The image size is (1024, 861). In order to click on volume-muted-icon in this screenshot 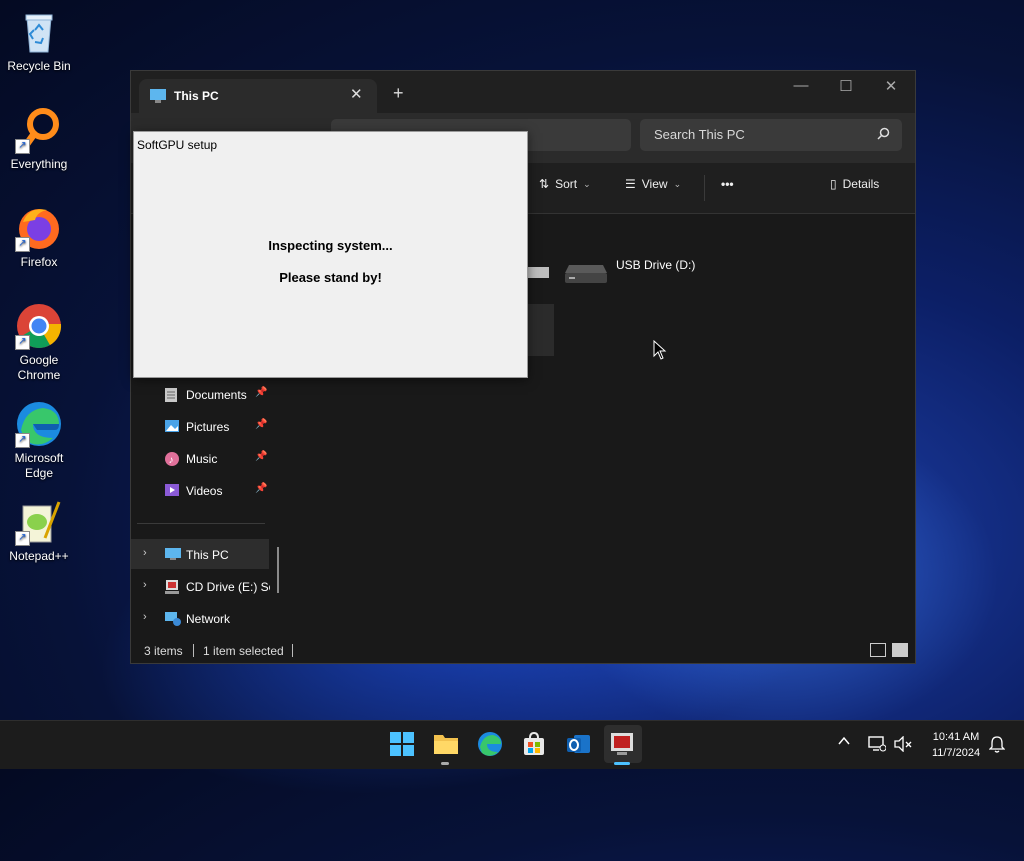, I will do `click(903, 745)`.